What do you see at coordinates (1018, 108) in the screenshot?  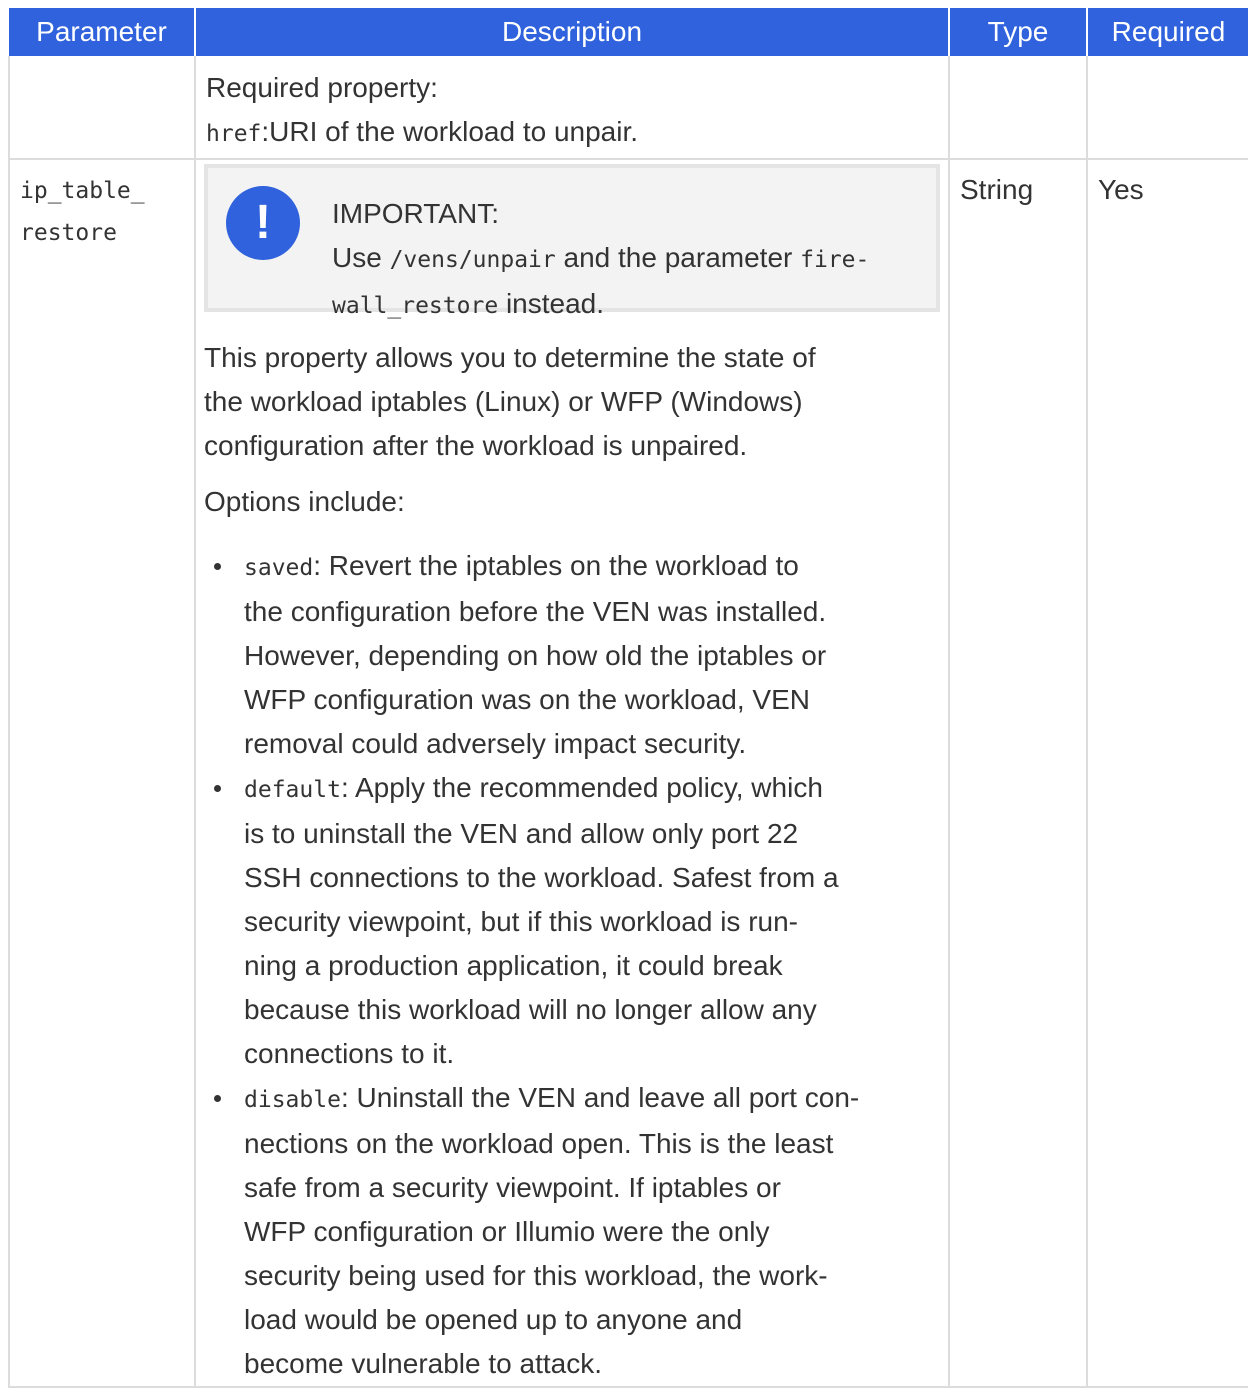 I see `row1-type-cell` at bounding box center [1018, 108].